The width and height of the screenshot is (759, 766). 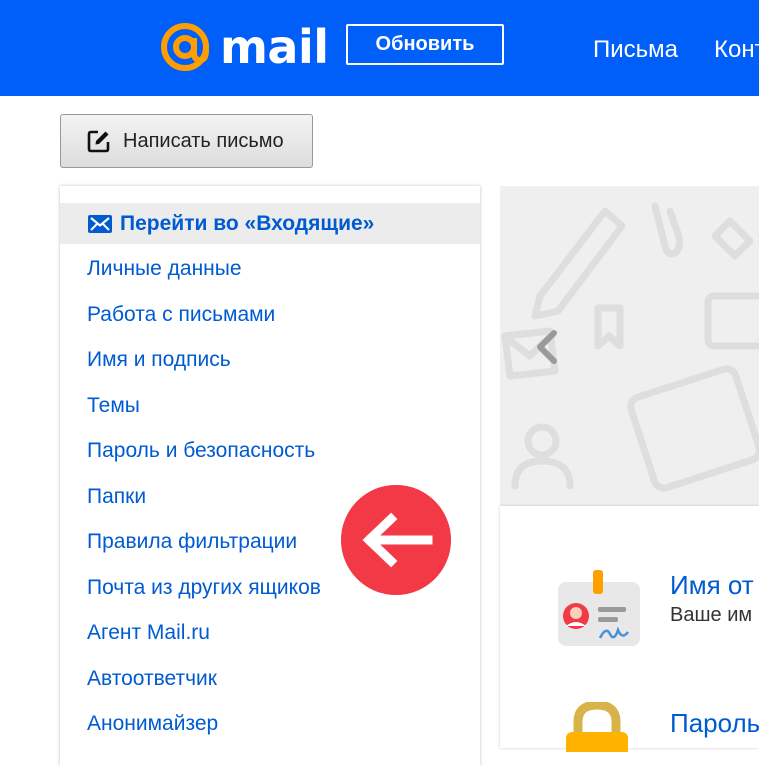 What do you see at coordinates (736, 50) in the screenshot?
I see `nav-item-contacts: Контакты` at bounding box center [736, 50].